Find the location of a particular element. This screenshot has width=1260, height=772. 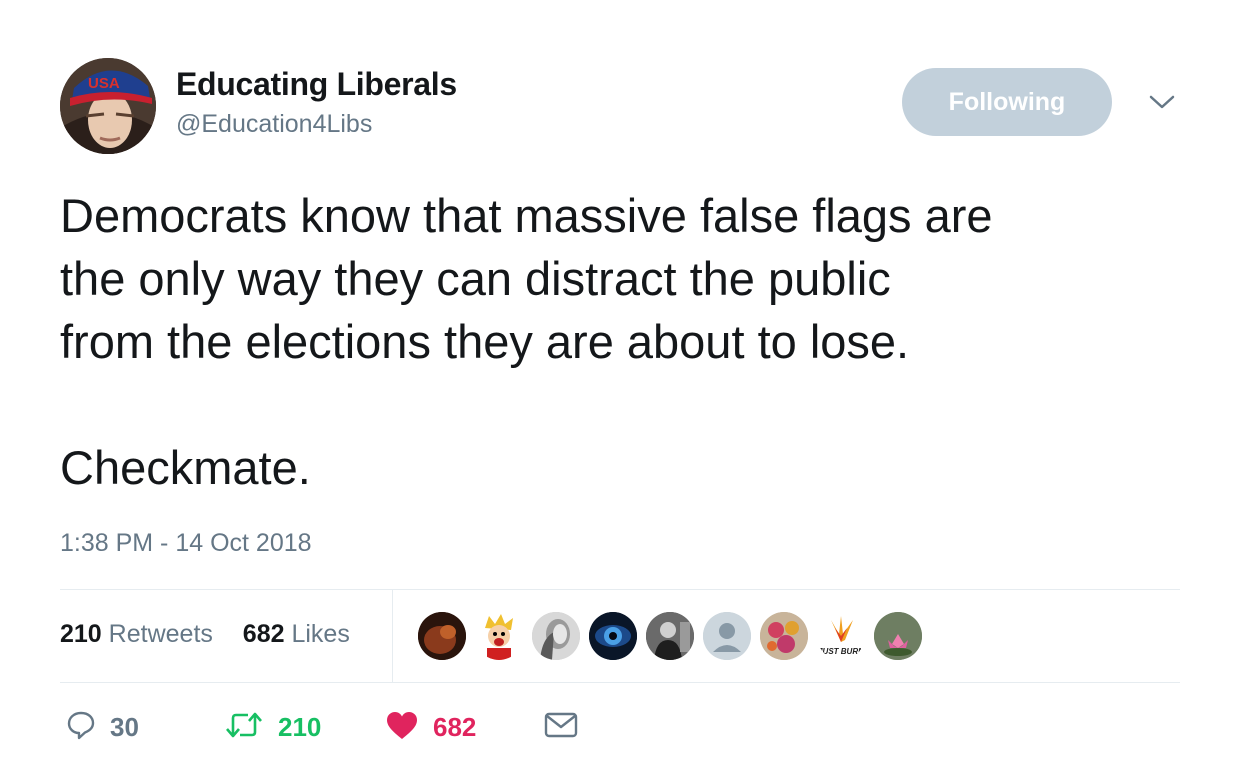

svg-text: JUST BURN is located at coordinates (841, 651).